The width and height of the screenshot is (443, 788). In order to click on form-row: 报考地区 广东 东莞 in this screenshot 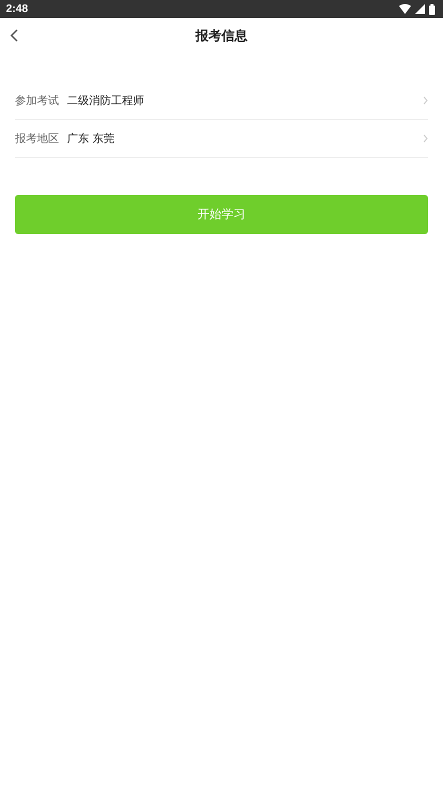, I will do `click(221, 139)`.